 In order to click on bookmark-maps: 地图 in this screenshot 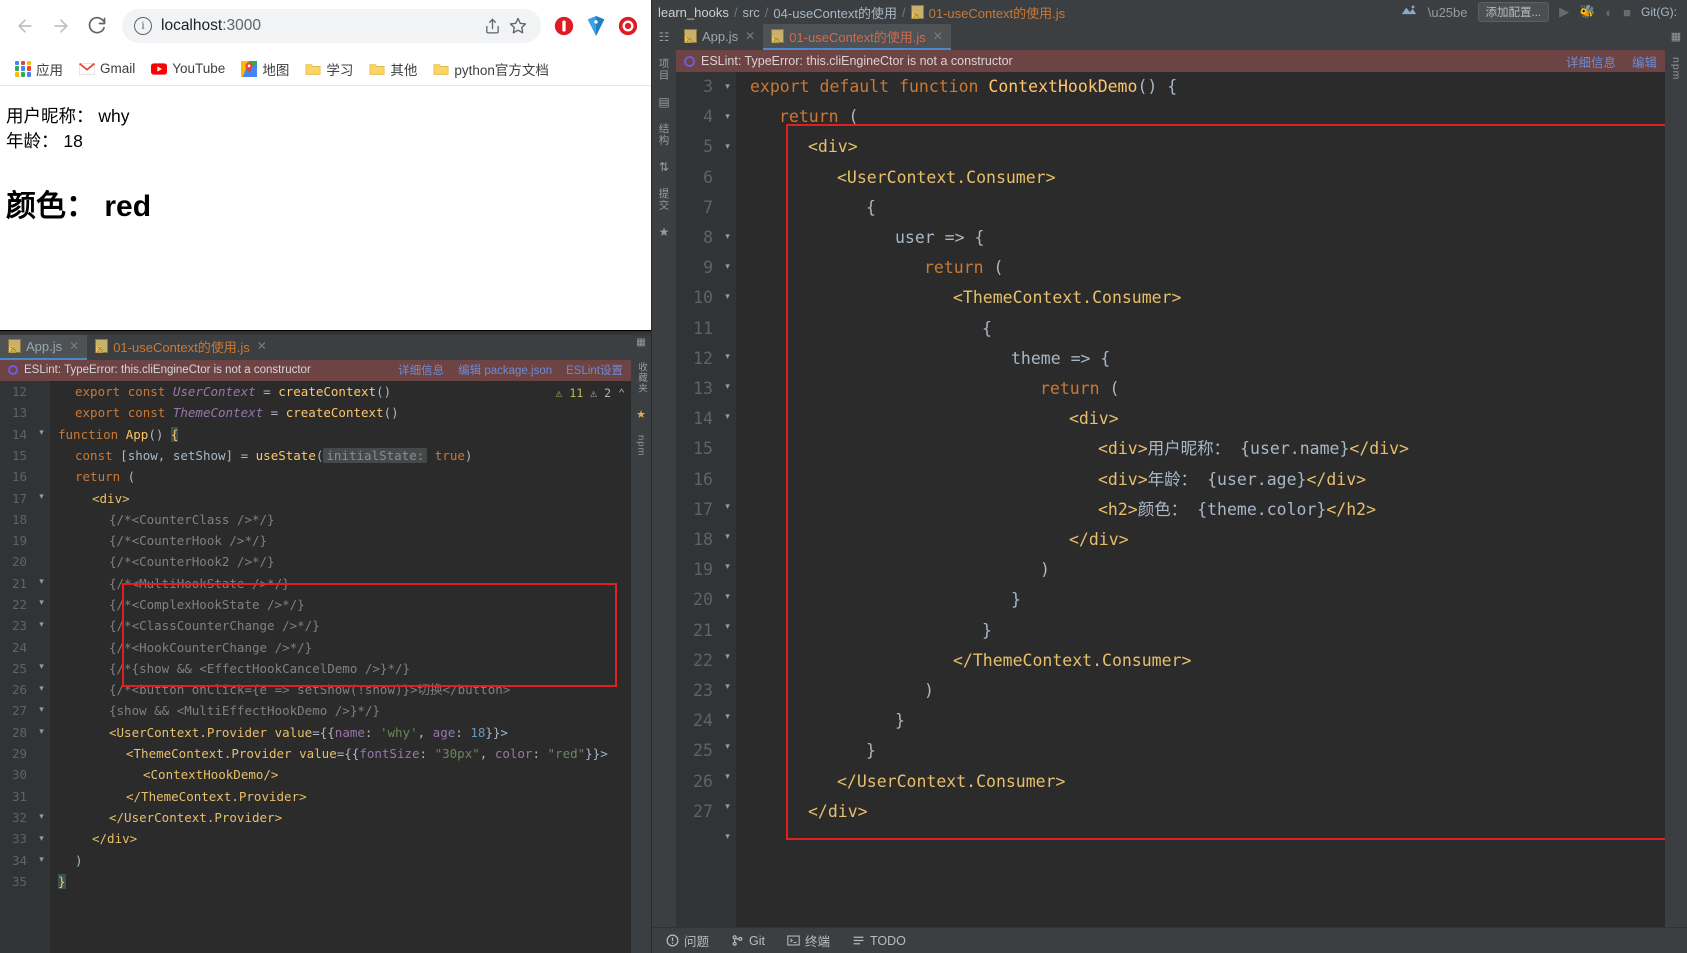, I will do `click(265, 69)`.